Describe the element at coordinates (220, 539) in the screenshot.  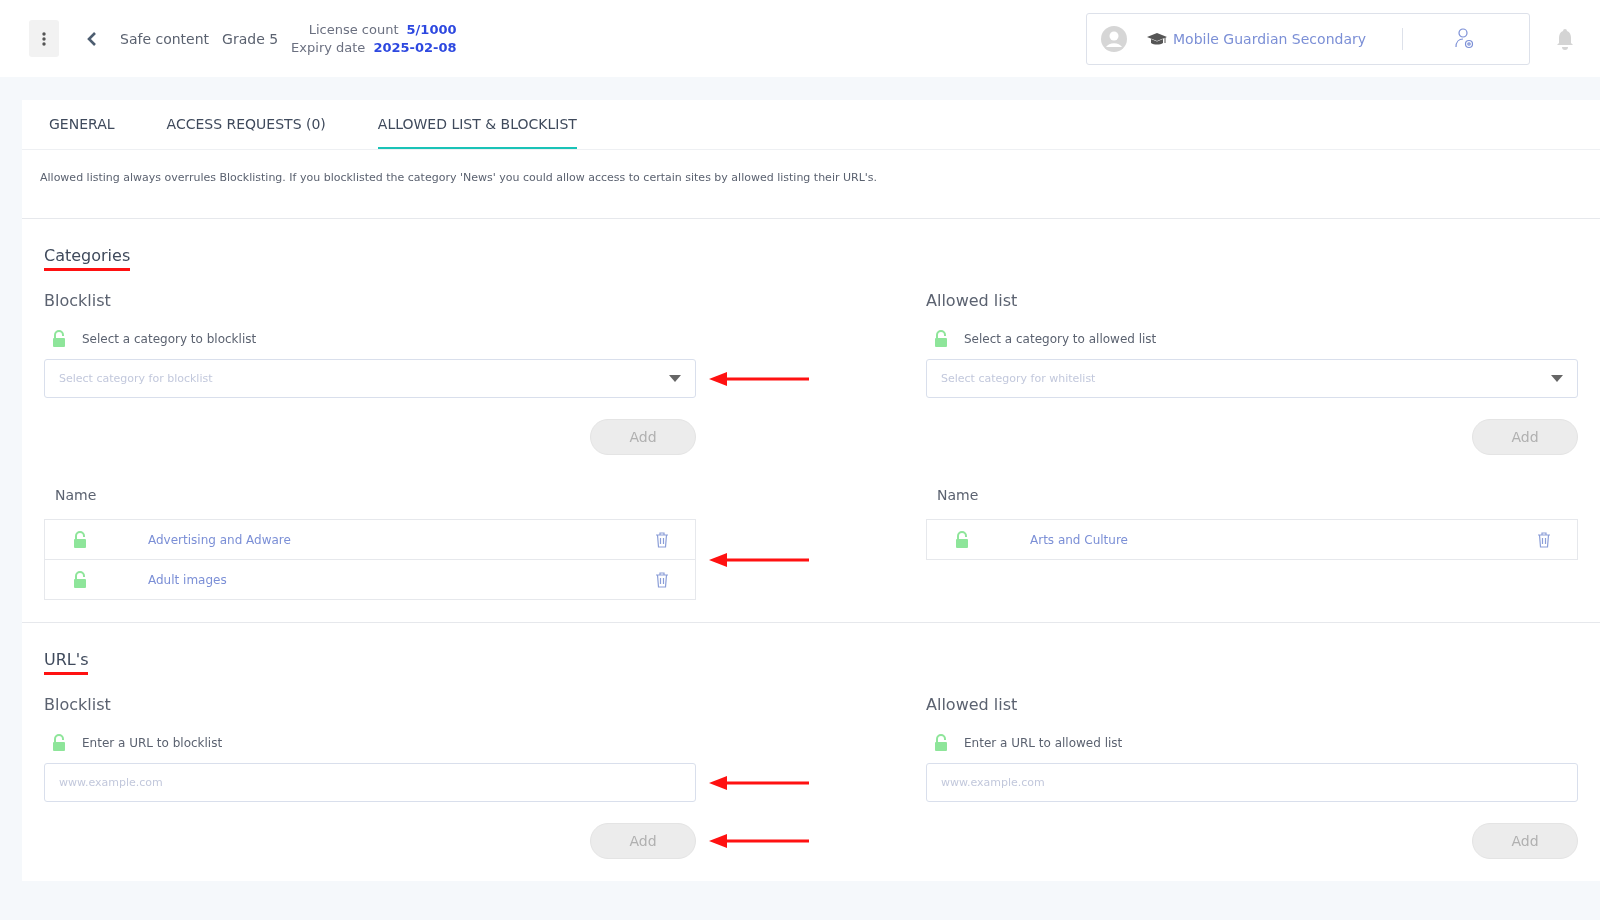
I see `category-name: Advertising and Adware` at that location.